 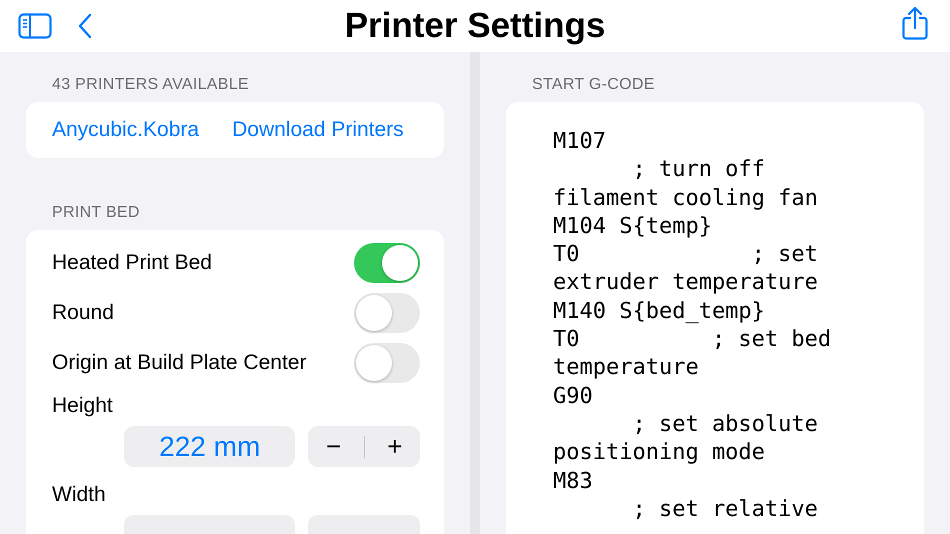 I want to click on section-header: 43 PRINTERS AVAILABLE, so click(x=150, y=85).